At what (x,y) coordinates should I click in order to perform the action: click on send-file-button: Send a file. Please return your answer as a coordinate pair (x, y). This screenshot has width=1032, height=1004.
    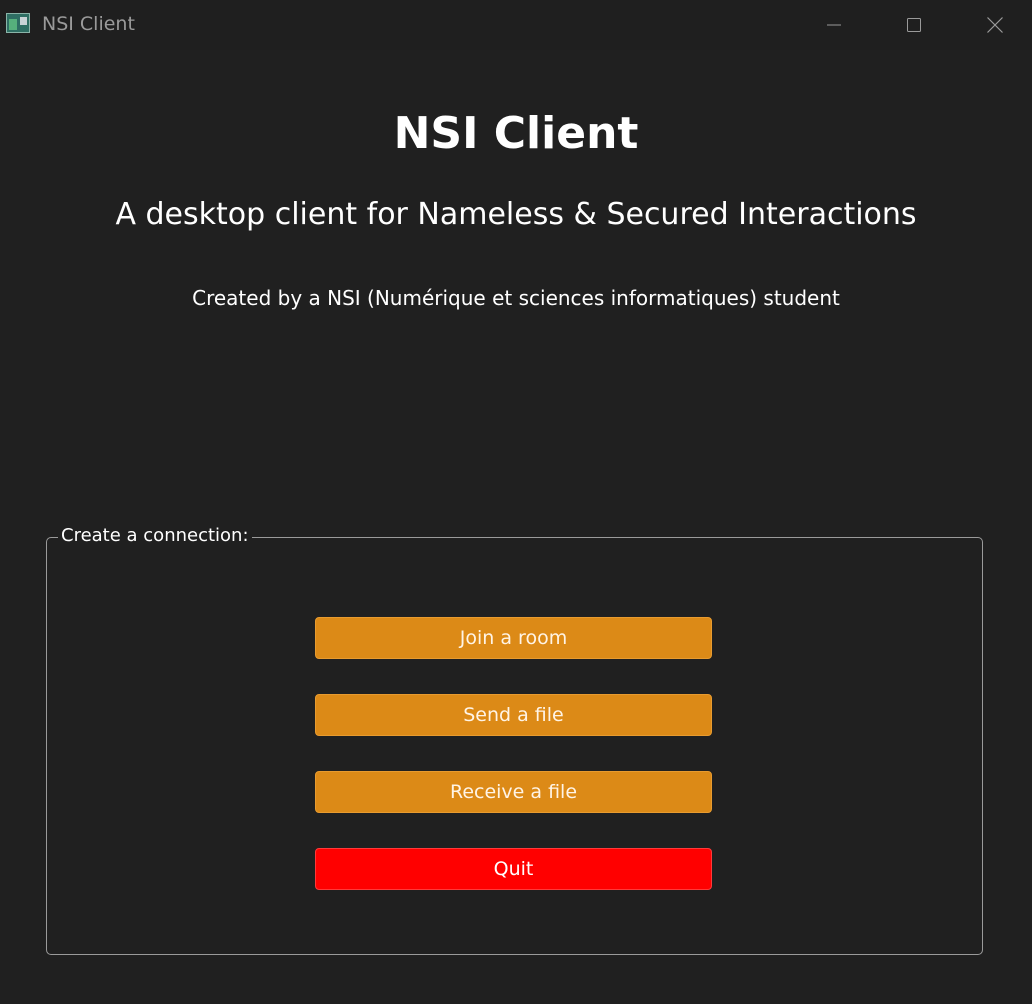
    Looking at the image, I should click on (513, 715).